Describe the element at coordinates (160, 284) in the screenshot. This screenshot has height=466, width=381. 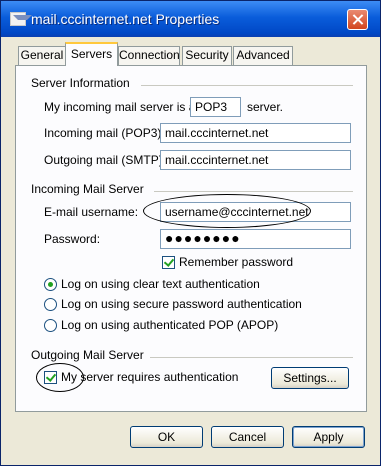
I see `clear-text-auth-label: Log on using clear text authentication` at that location.